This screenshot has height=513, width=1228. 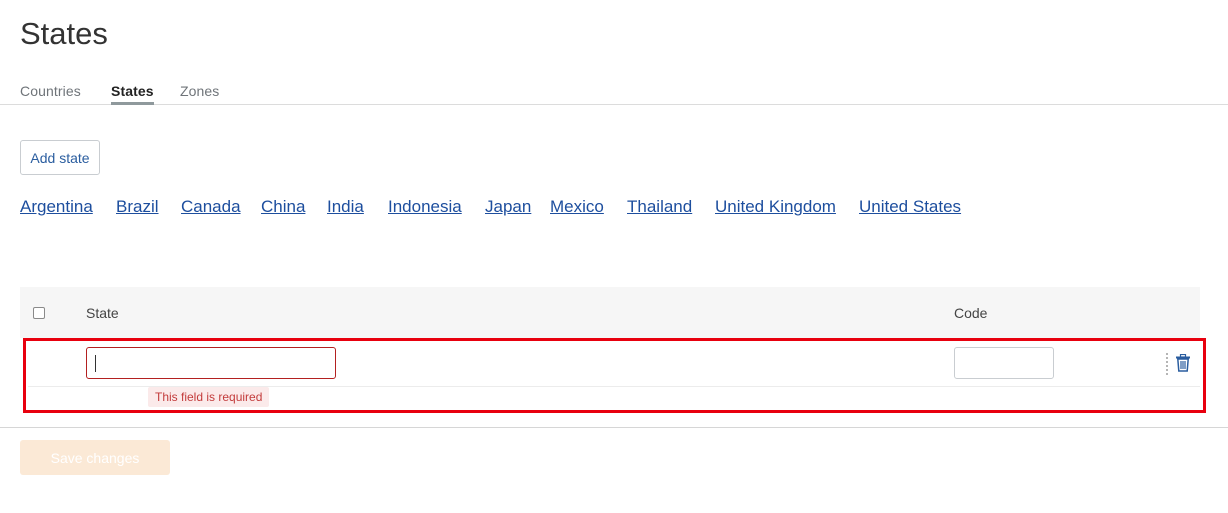 I want to click on state-required-error: This field is required, so click(x=209, y=397).